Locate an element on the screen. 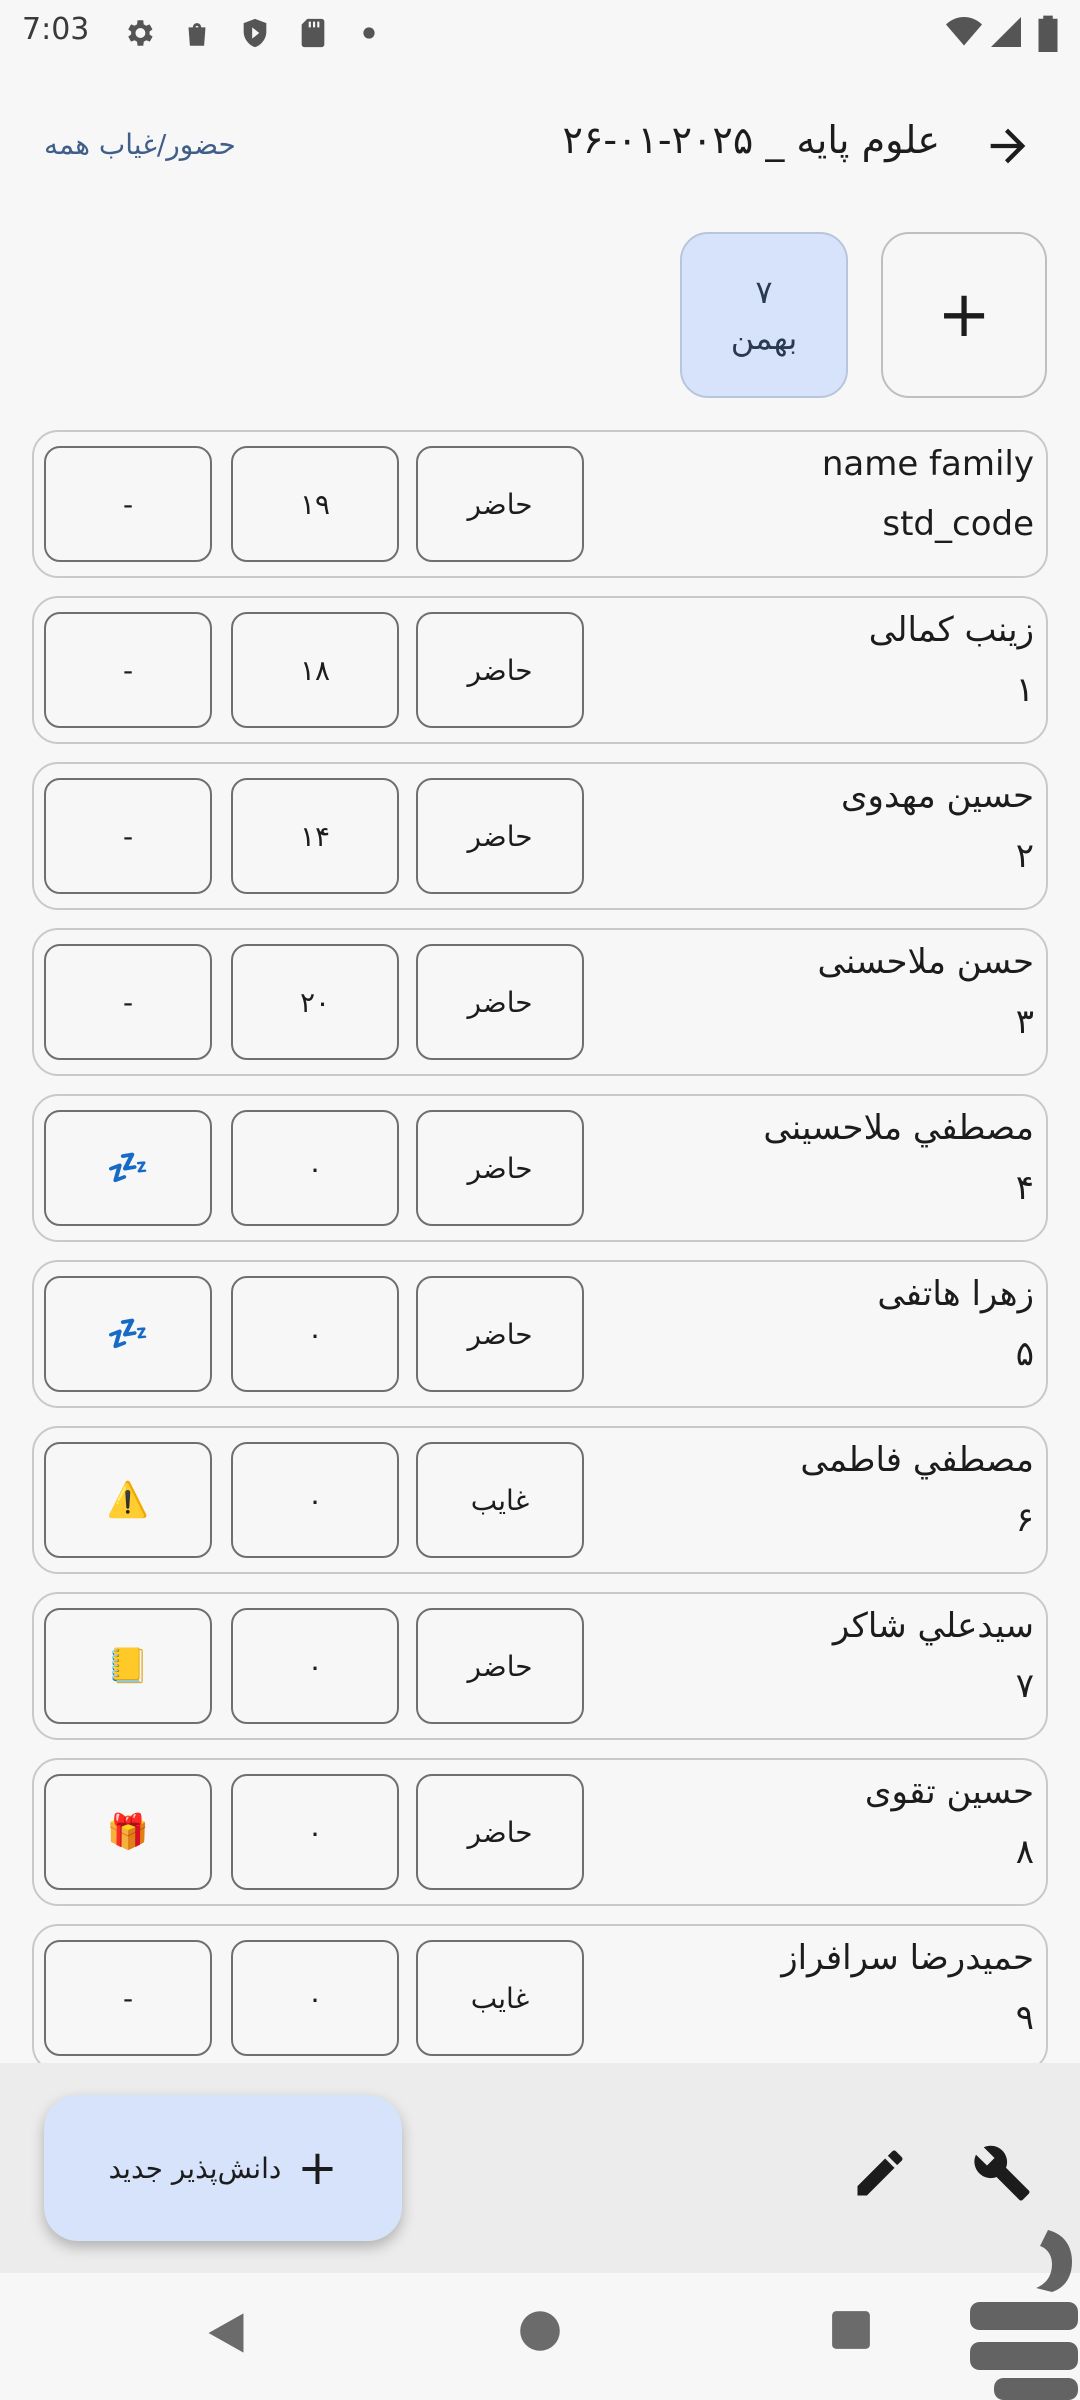  system-nav-bar is located at coordinates (540, 2336).